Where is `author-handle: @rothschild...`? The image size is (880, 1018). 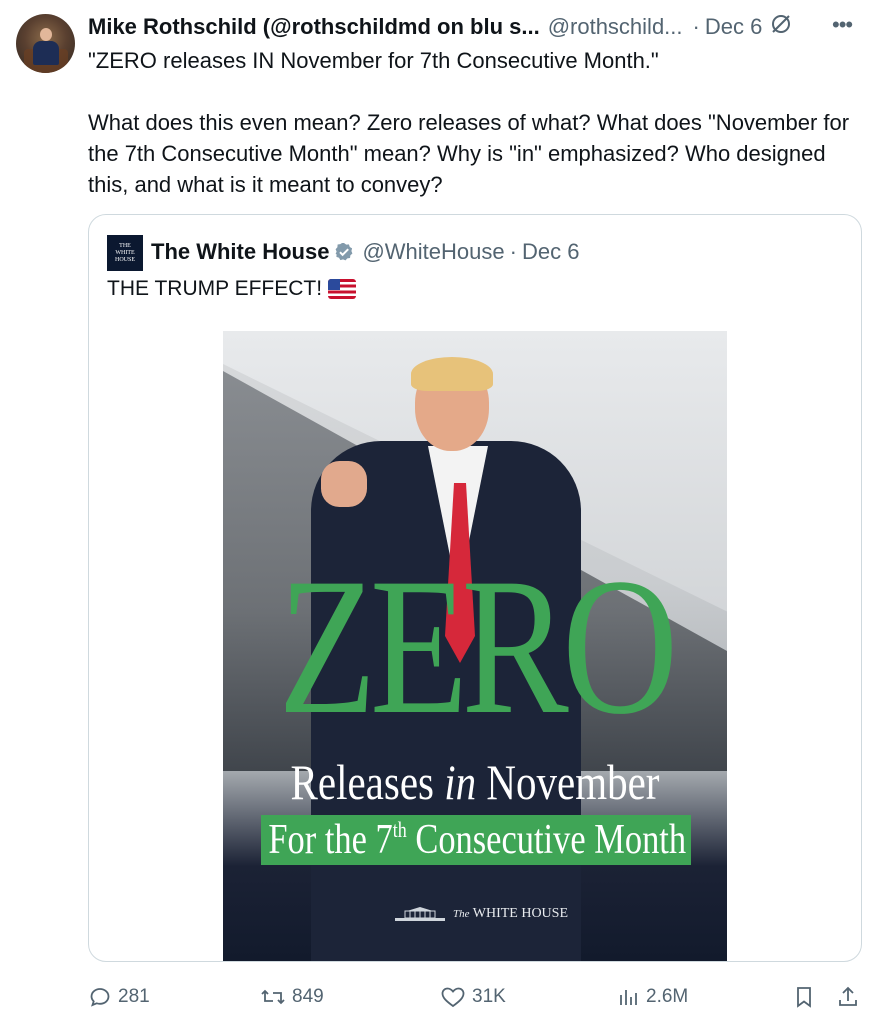
author-handle: @rothschild... is located at coordinates (615, 27).